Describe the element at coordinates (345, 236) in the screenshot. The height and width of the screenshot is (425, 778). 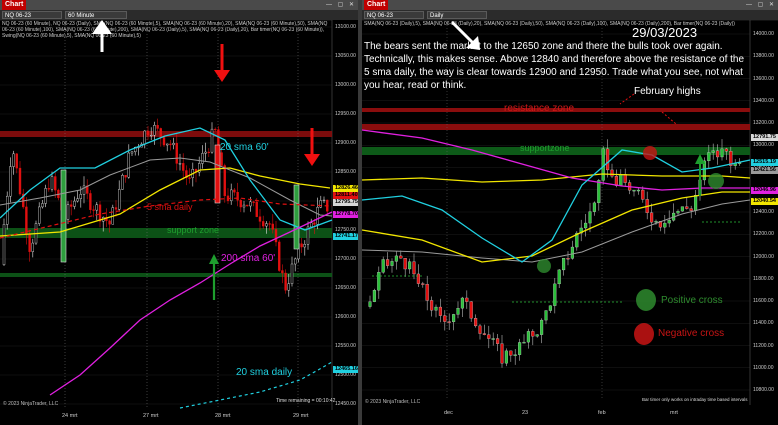
I see `price-tag: 12741.17` at that location.